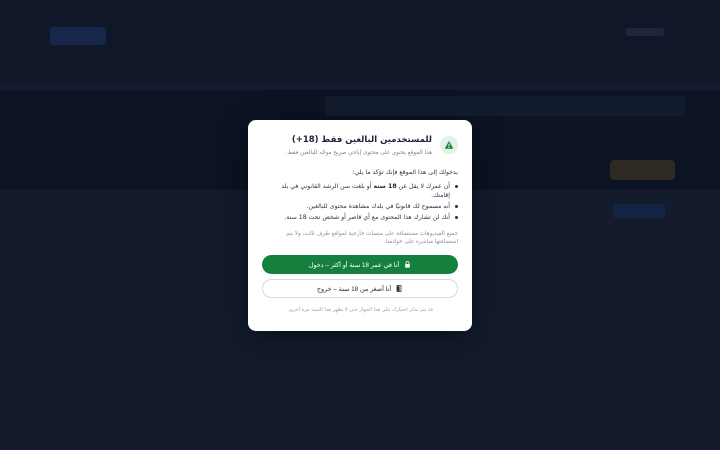  I want to click on exit-button-label: أنا أصغر من 18 سنة – خروج, so click(354, 289).